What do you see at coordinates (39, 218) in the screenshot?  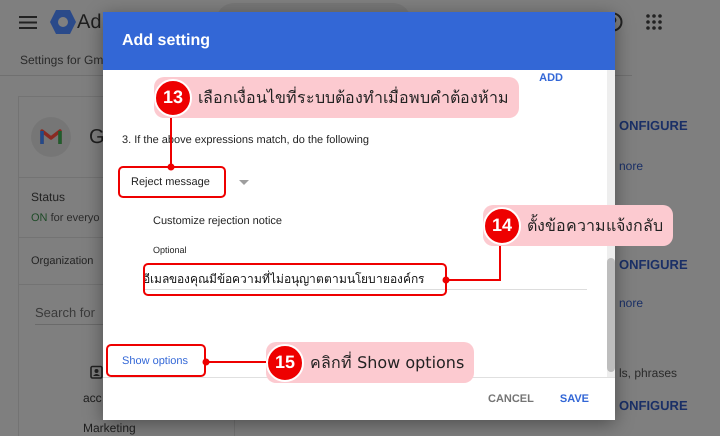 I see `status-value: ON` at bounding box center [39, 218].